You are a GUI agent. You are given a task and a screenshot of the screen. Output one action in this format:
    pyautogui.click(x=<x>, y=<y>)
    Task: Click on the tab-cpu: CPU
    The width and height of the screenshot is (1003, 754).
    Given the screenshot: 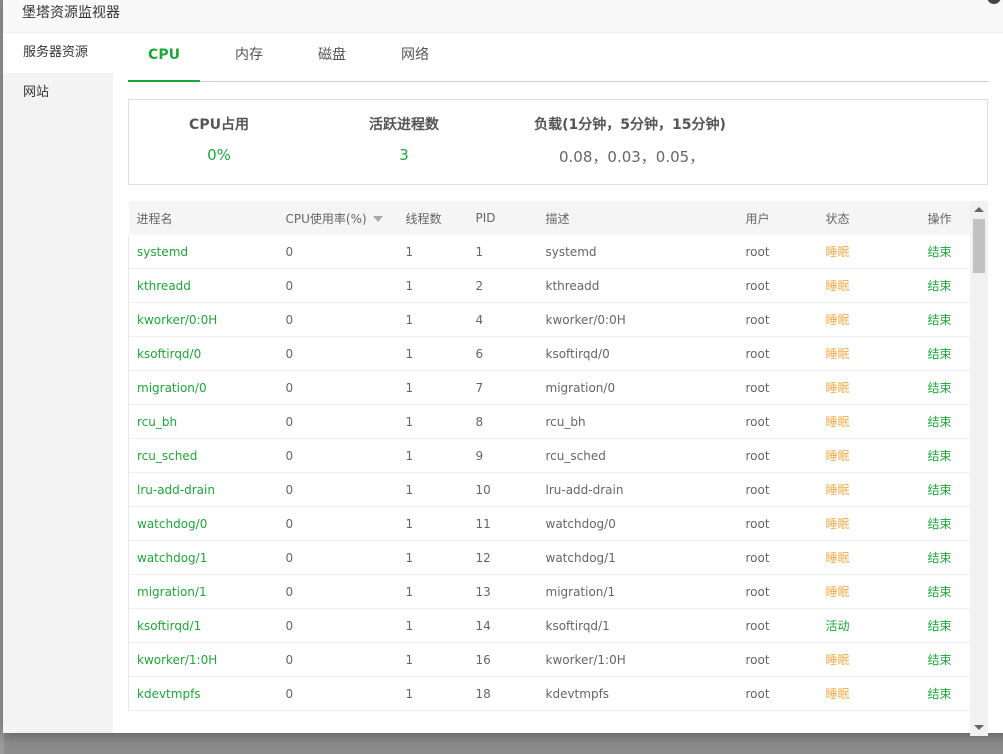 What is the action you would take?
    pyautogui.click(x=164, y=57)
    